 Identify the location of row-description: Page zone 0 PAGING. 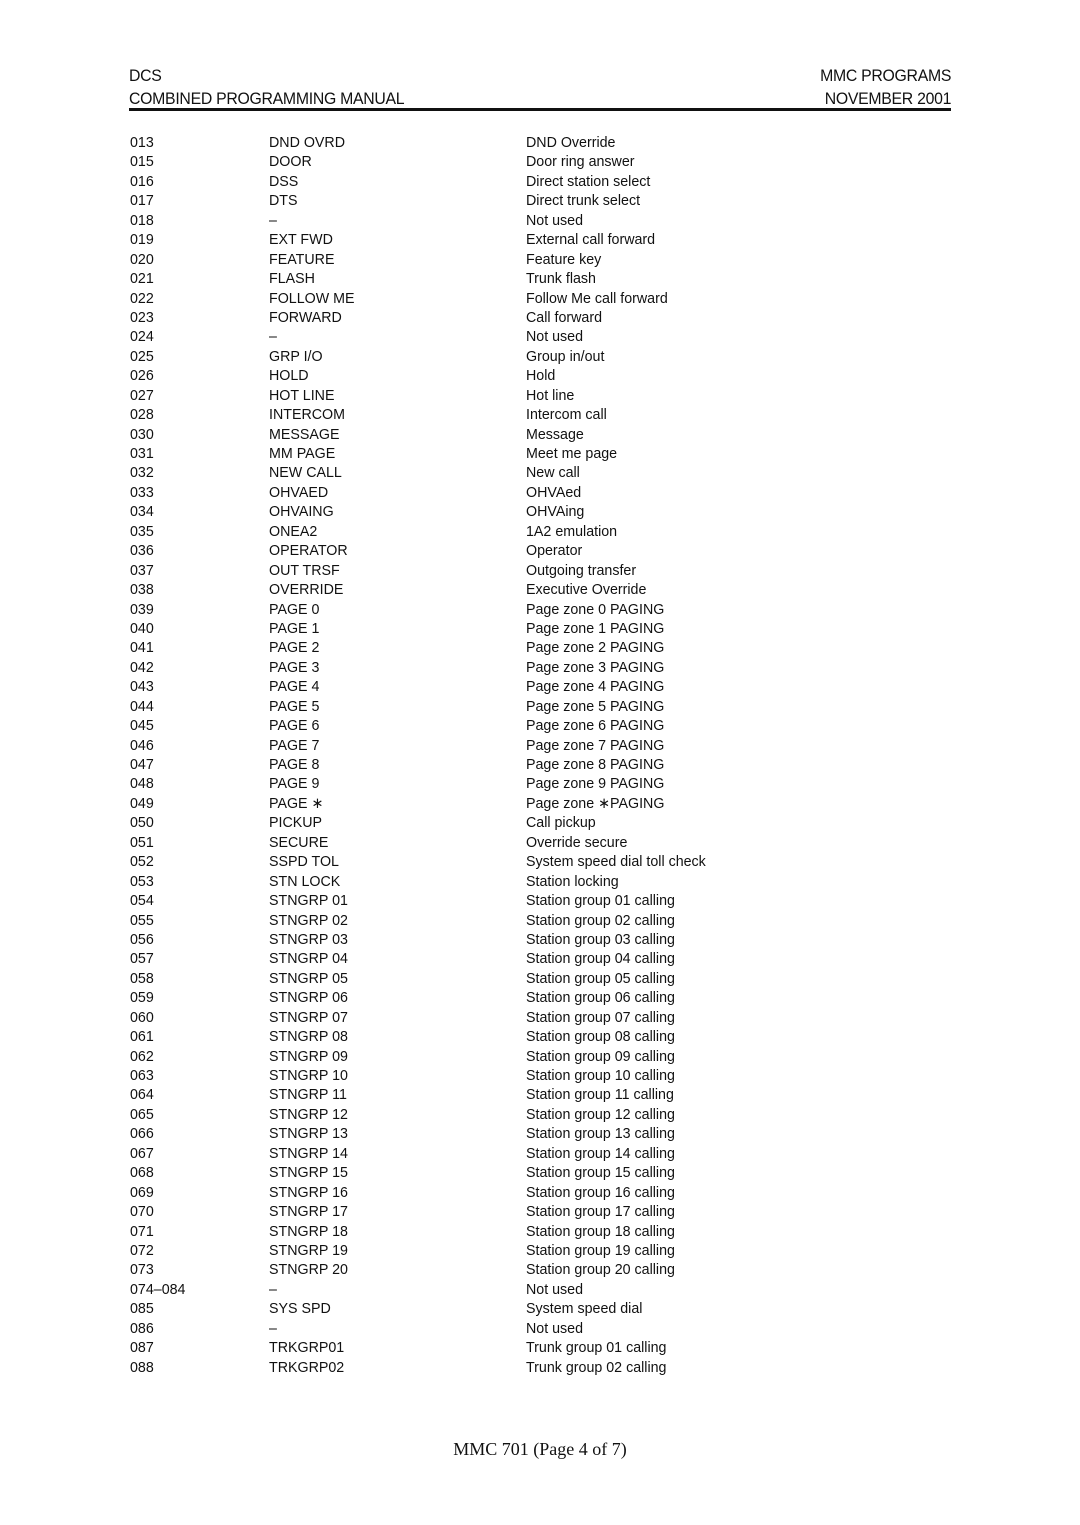
(595, 609).